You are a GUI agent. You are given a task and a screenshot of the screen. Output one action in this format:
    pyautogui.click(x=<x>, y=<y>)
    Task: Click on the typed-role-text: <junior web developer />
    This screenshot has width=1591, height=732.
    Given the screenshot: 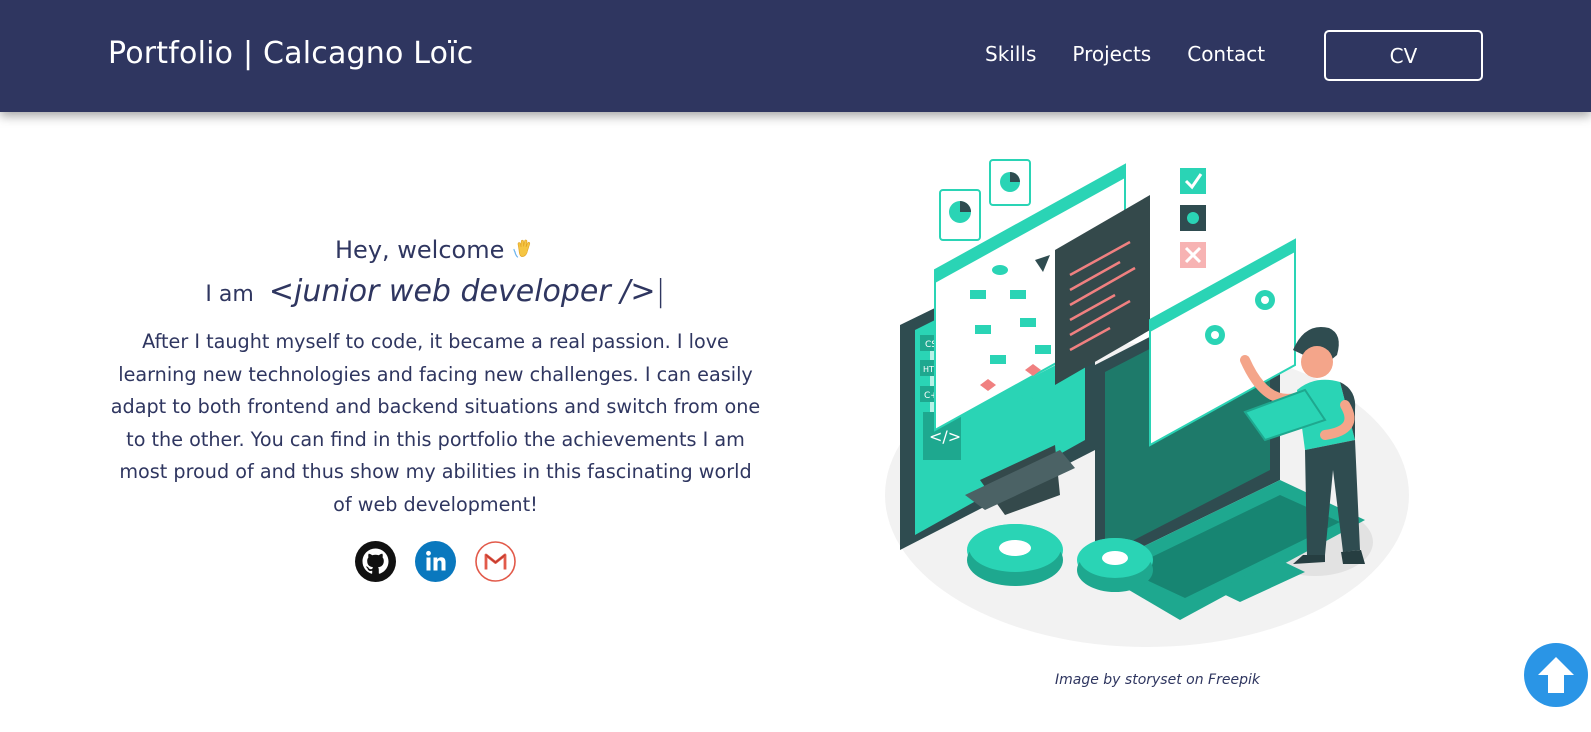 What is the action you would take?
    pyautogui.click(x=462, y=291)
    